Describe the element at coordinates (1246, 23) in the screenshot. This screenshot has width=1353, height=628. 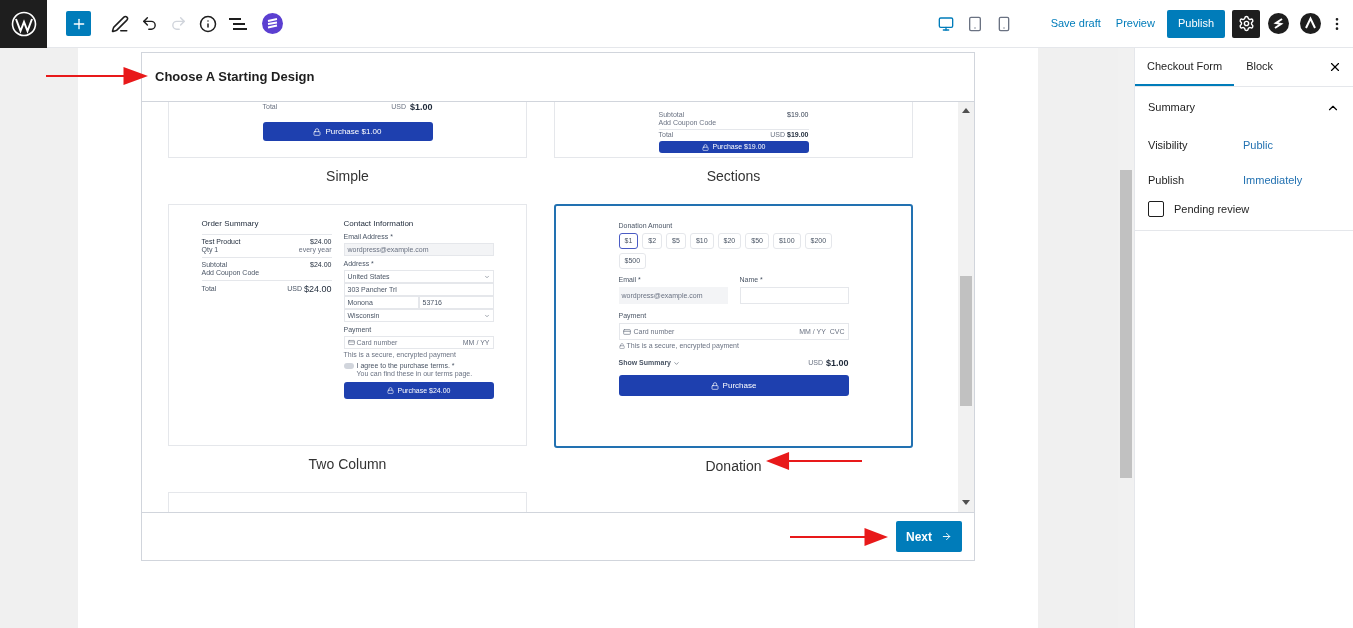
I see `settings-icon` at that location.